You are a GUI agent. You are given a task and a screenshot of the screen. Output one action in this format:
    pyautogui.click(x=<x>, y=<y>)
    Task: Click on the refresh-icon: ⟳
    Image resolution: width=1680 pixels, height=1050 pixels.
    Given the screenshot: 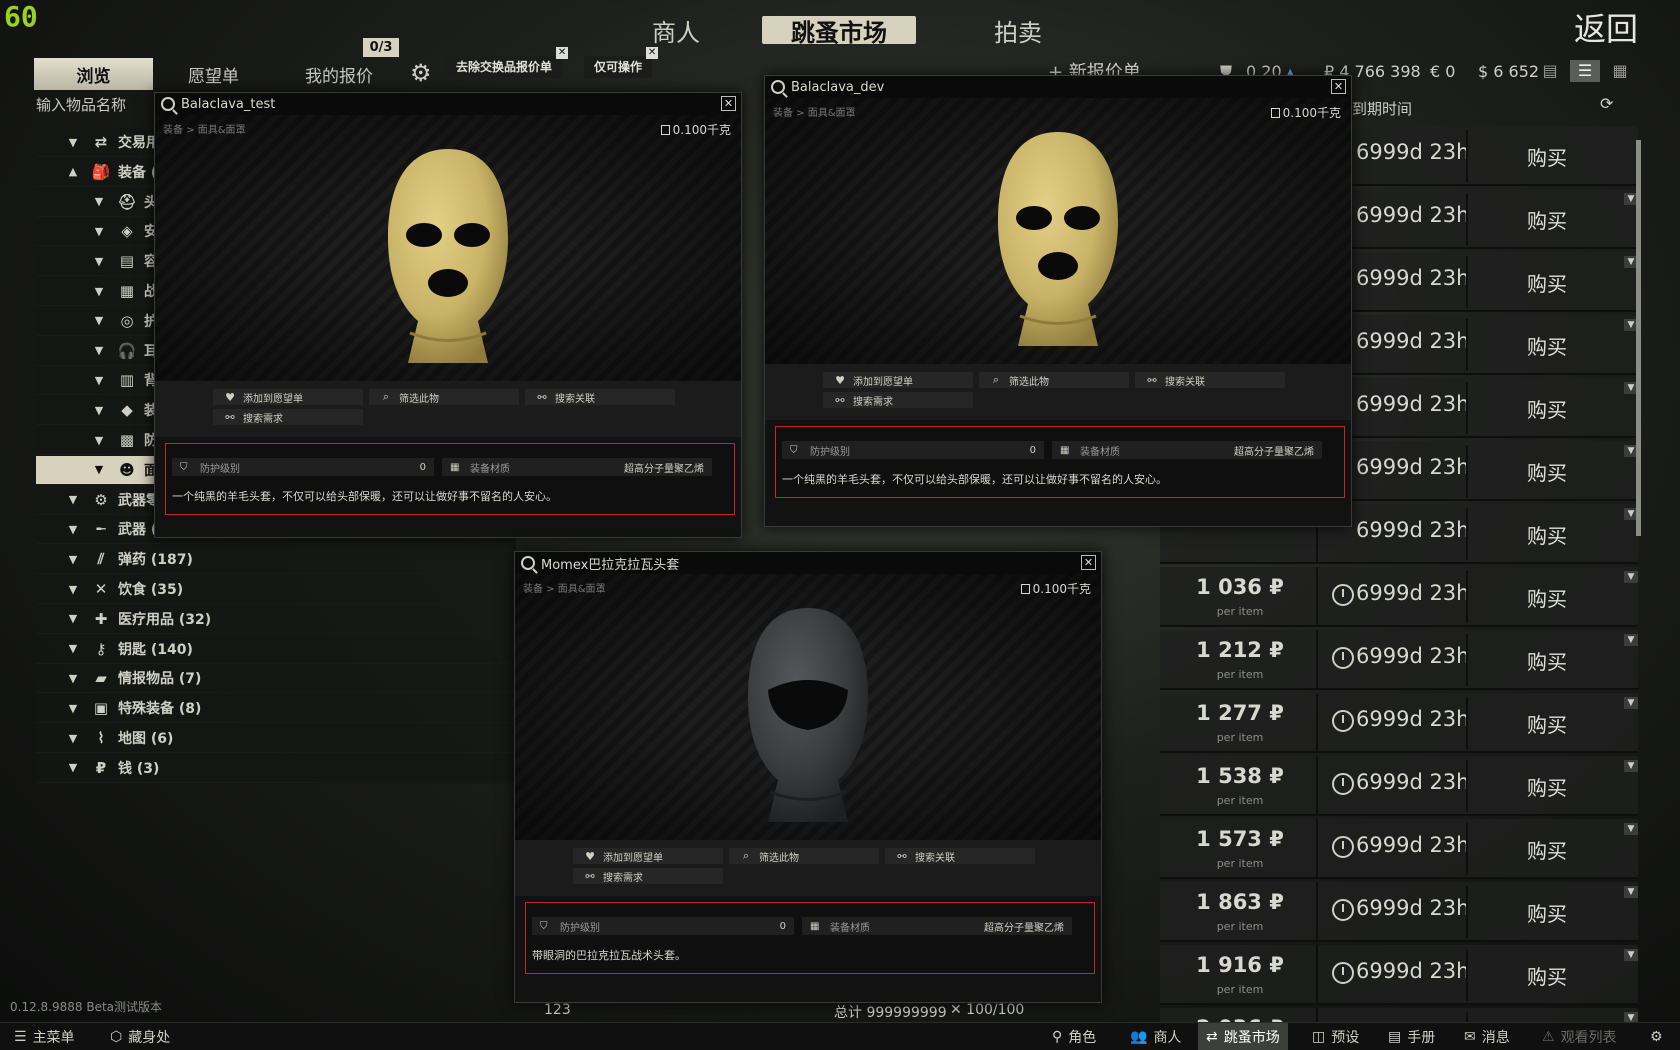 What is the action you would take?
    pyautogui.click(x=1606, y=103)
    